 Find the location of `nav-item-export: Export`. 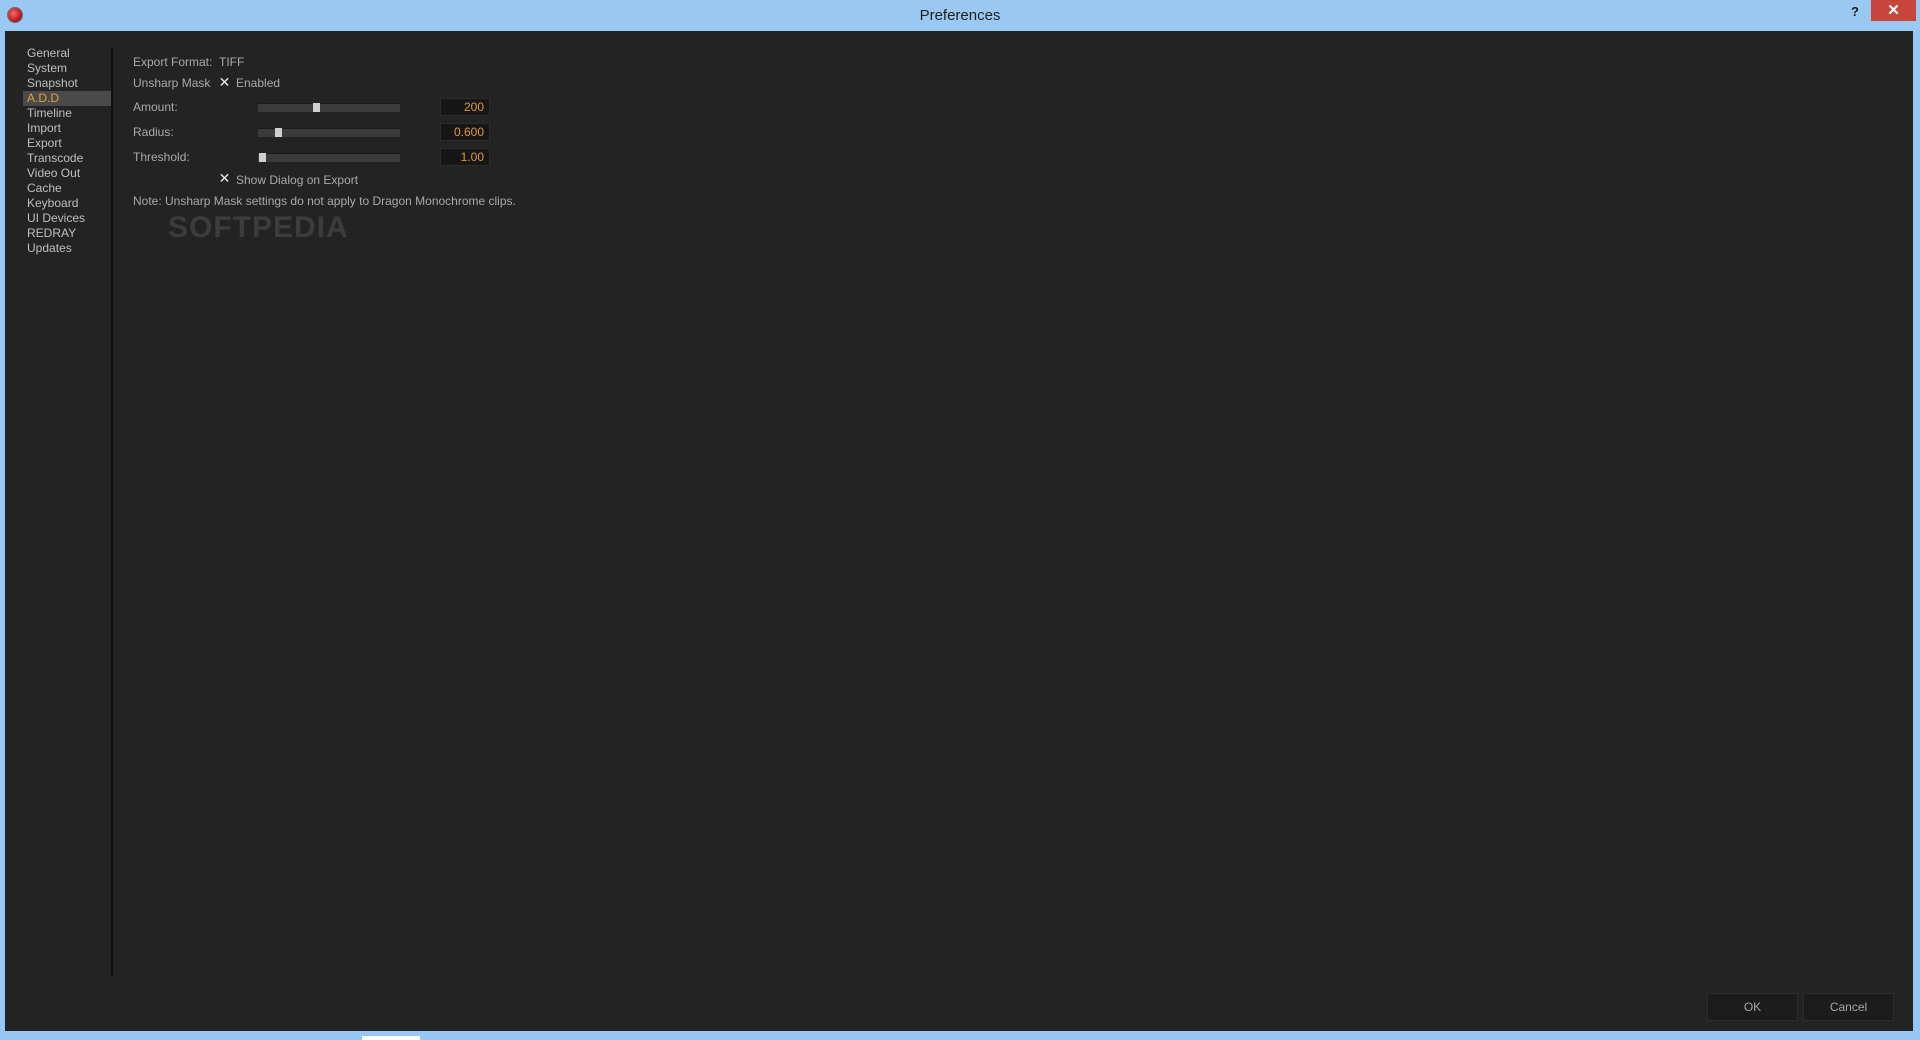

nav-item-export: Export is located at coordinates (67, 143).